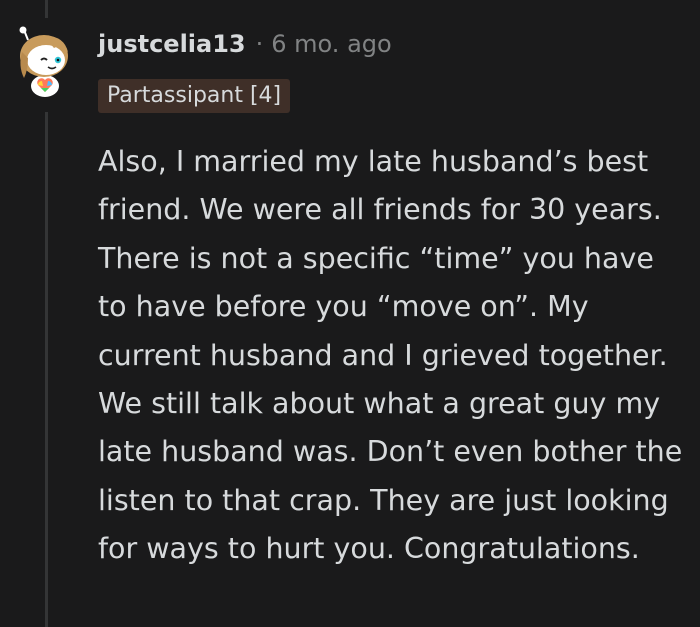 This screenshot has height=627, width=700. I want to click on username-link: justcelia13, so click(172, 44).